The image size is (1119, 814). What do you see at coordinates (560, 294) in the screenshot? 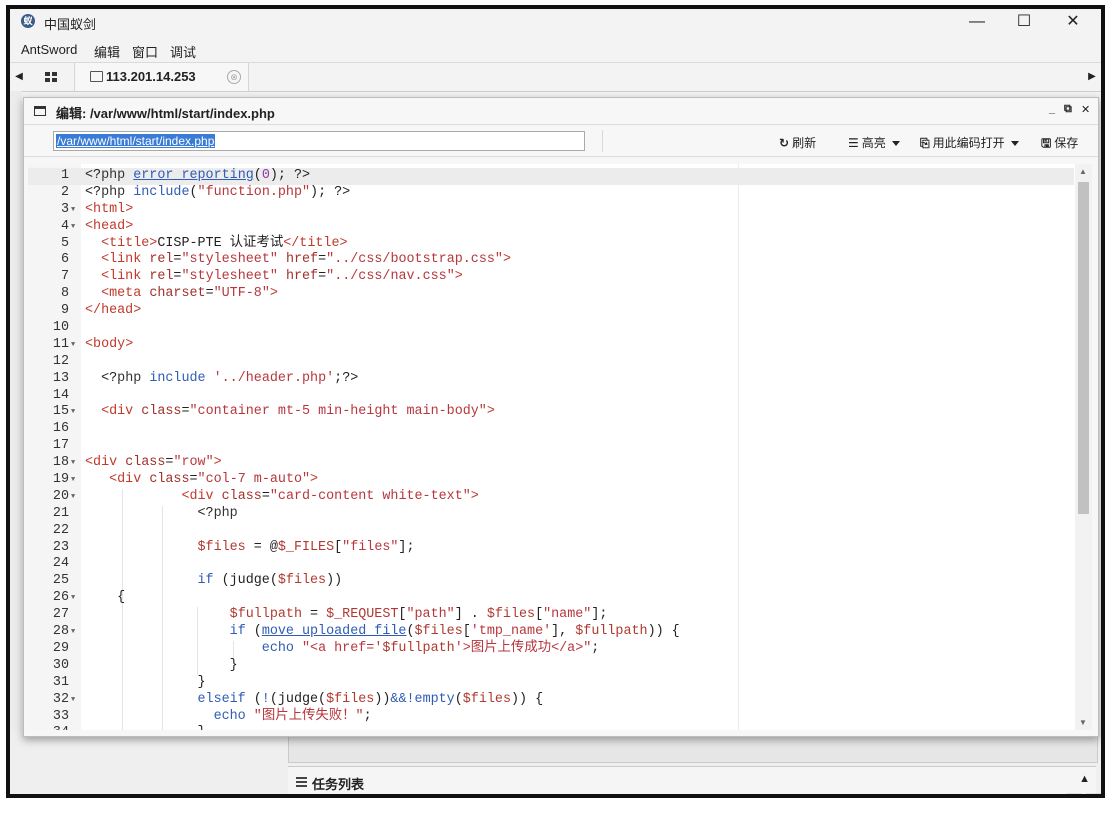
I see `code-line: 8 <meta charset="UTF-8">` at bounding box center [560, 294].